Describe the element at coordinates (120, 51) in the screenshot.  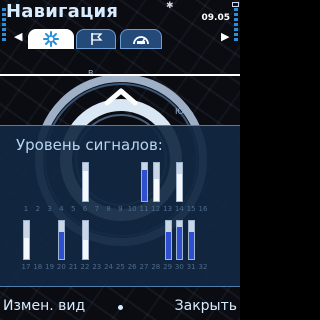
I see `view-tabs: ◀ ▶` at that location.